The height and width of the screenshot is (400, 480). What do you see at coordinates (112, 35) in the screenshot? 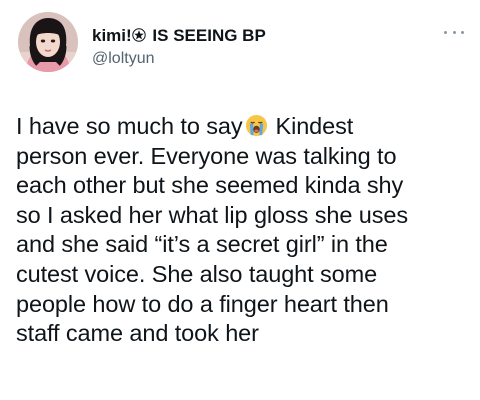
I see `display-name-part1: kimi!` at bounding box center [112, 35].